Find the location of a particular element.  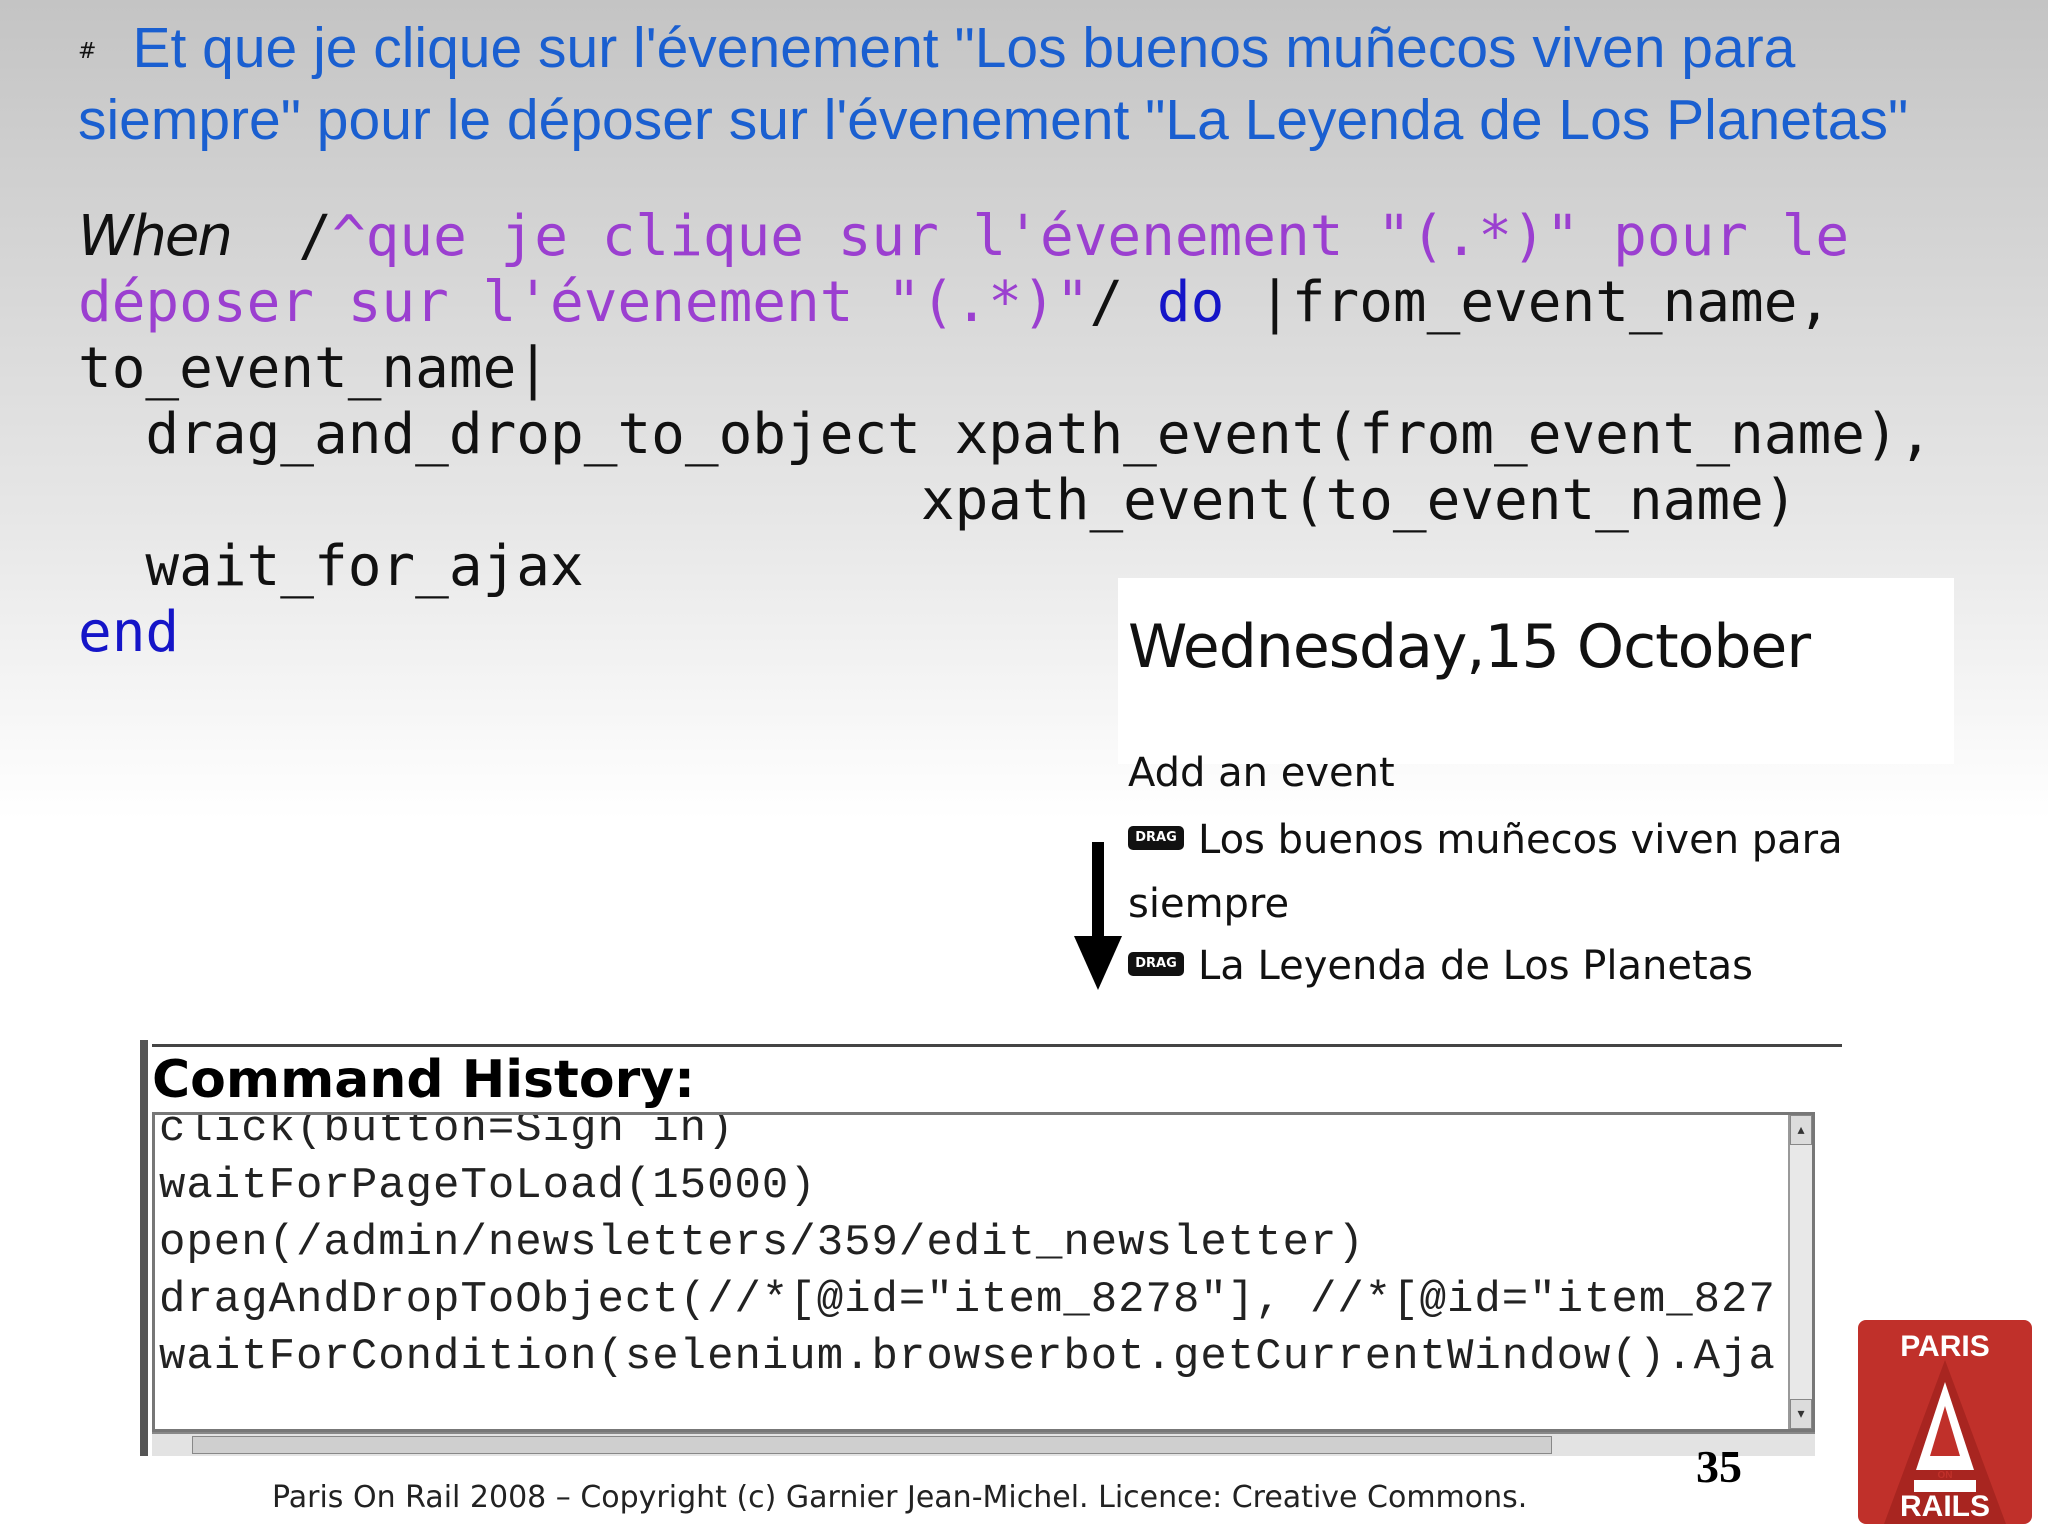

code-line-6: wait_for_ajax is located at coordinates (331, 566).